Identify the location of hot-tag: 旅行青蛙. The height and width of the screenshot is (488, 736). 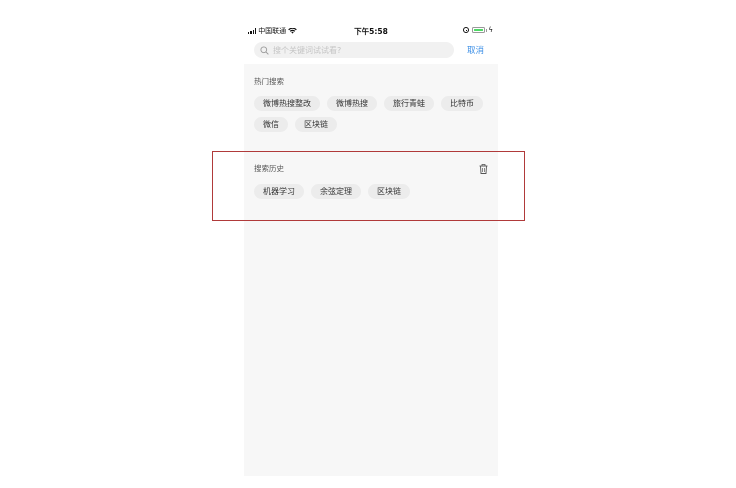
(409, 103).